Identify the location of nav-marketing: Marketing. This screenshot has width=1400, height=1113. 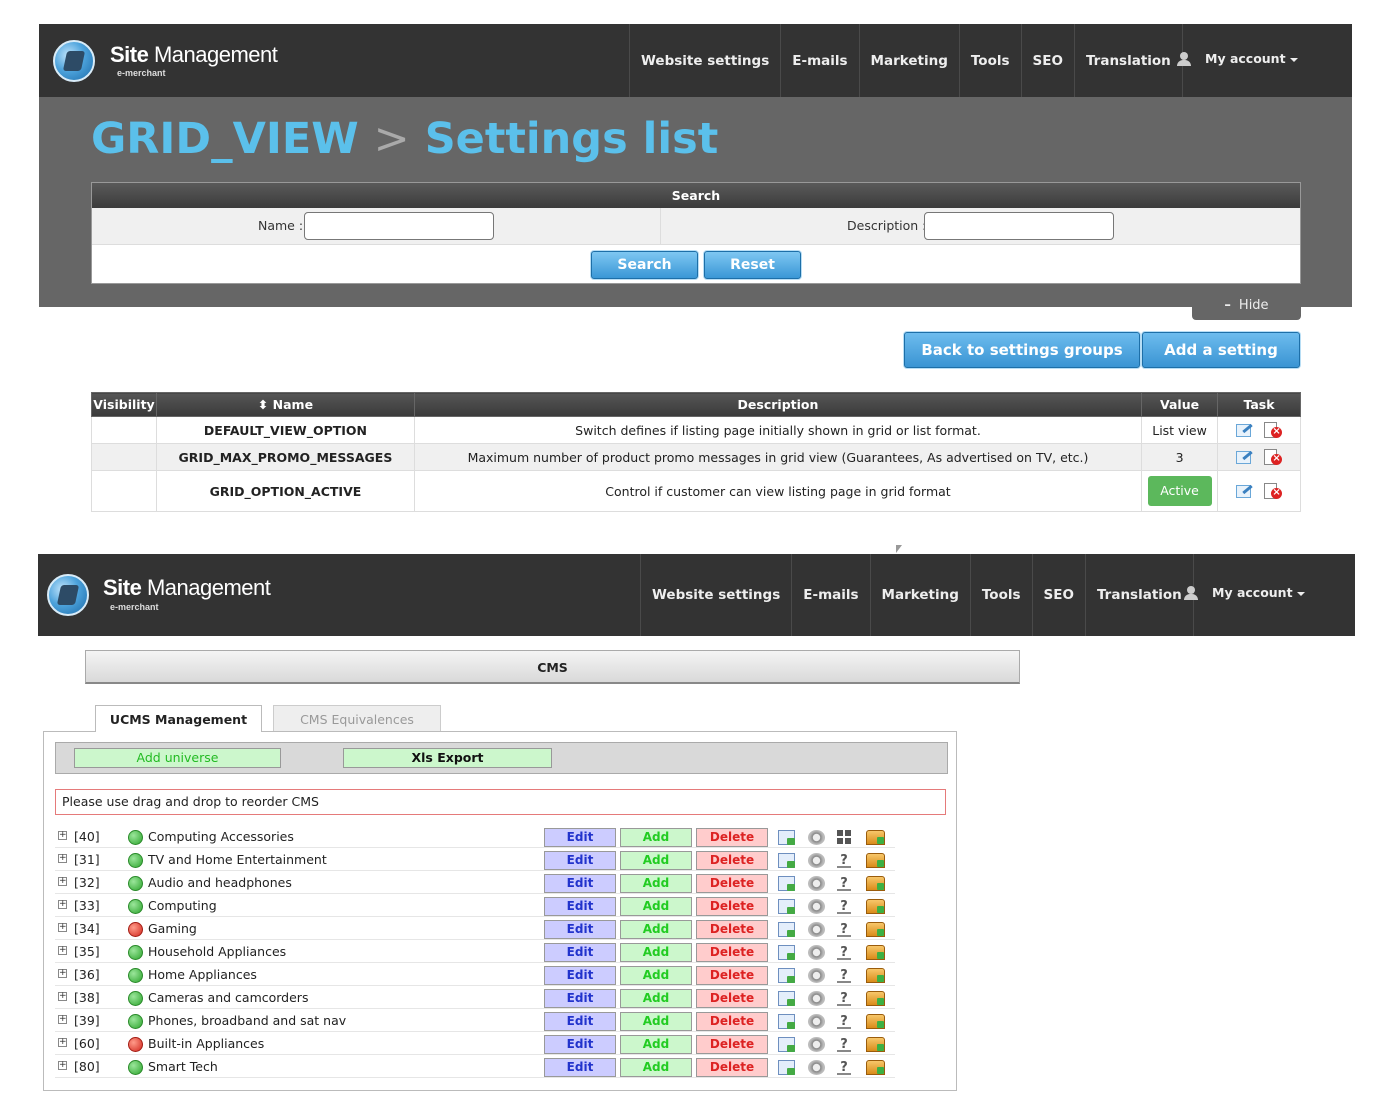
(908, 61).